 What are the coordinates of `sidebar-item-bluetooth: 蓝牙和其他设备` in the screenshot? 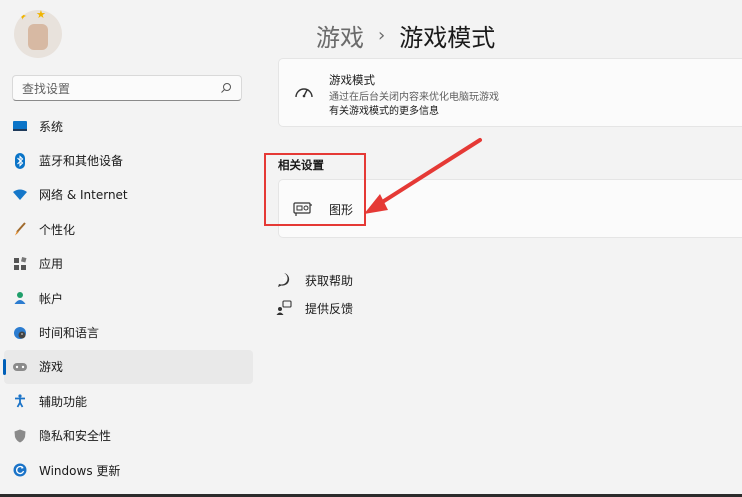 It's located at (128, 160).